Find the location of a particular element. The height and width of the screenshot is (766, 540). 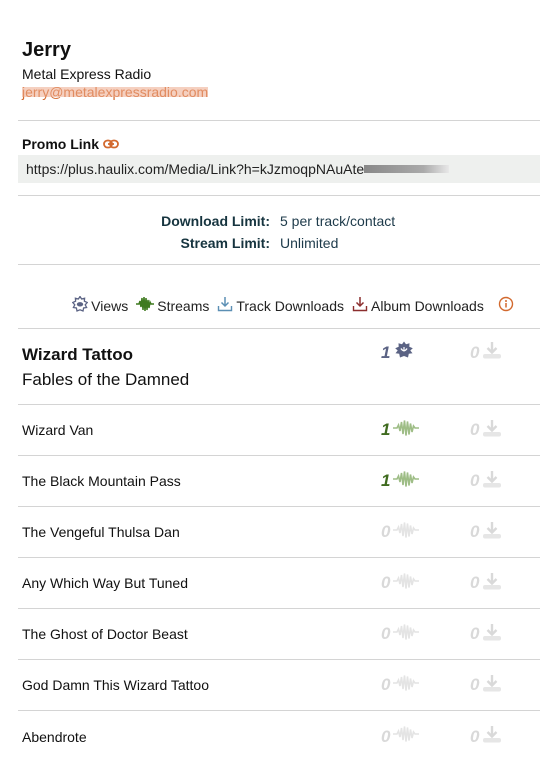

legend-album-downloads: Album Downloads is located at coordinates (418, 305).